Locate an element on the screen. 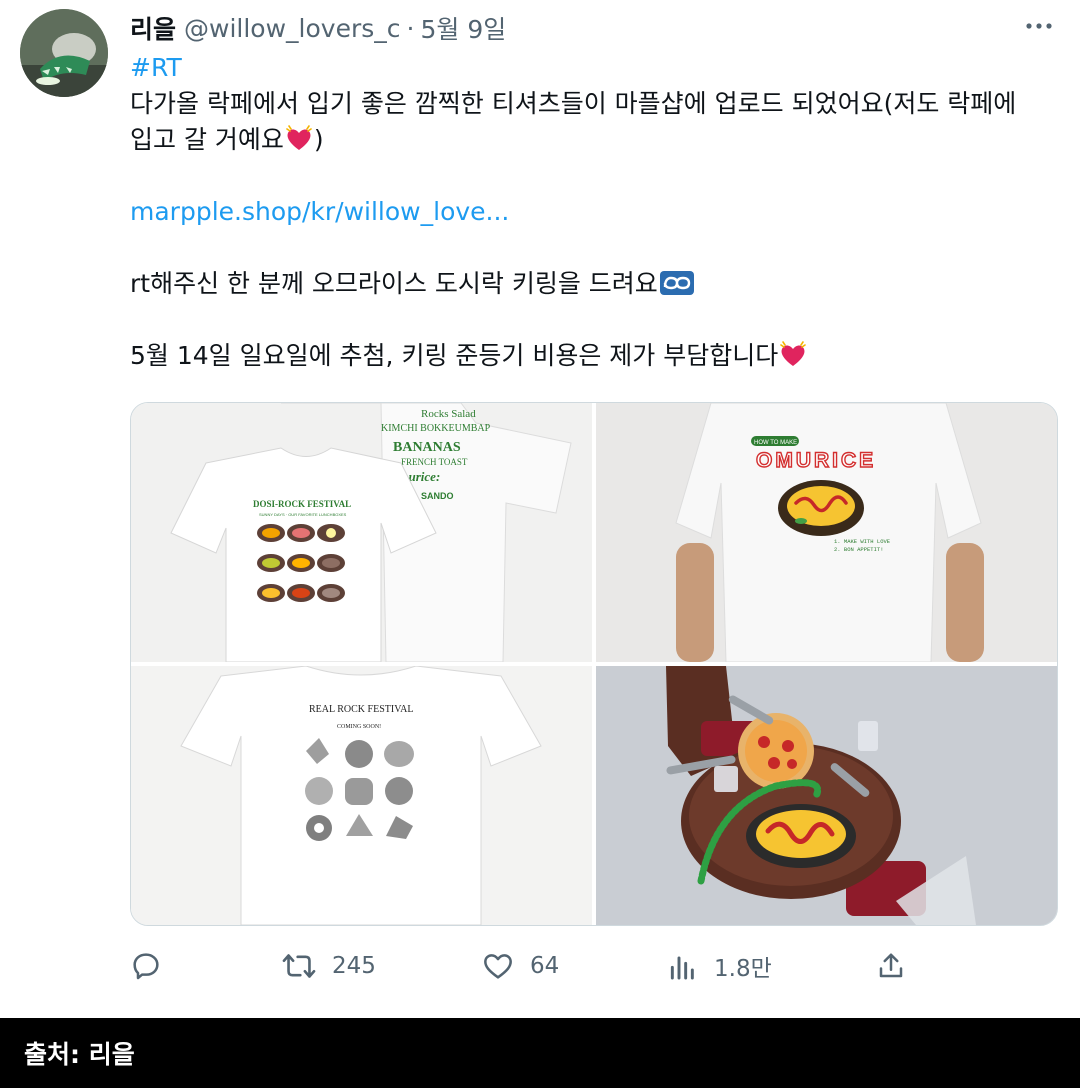 The image size is (1080, 1088). back-print-line-1: Rocks Salad is located at coordinates (448, 414).